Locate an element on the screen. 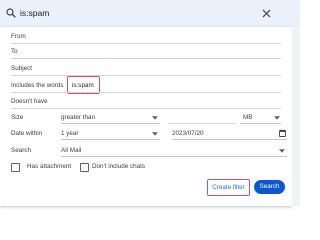 The height and width of the screenshot is (240, 320). search-scope-value: All Mail is located at coordinates (71, 150).